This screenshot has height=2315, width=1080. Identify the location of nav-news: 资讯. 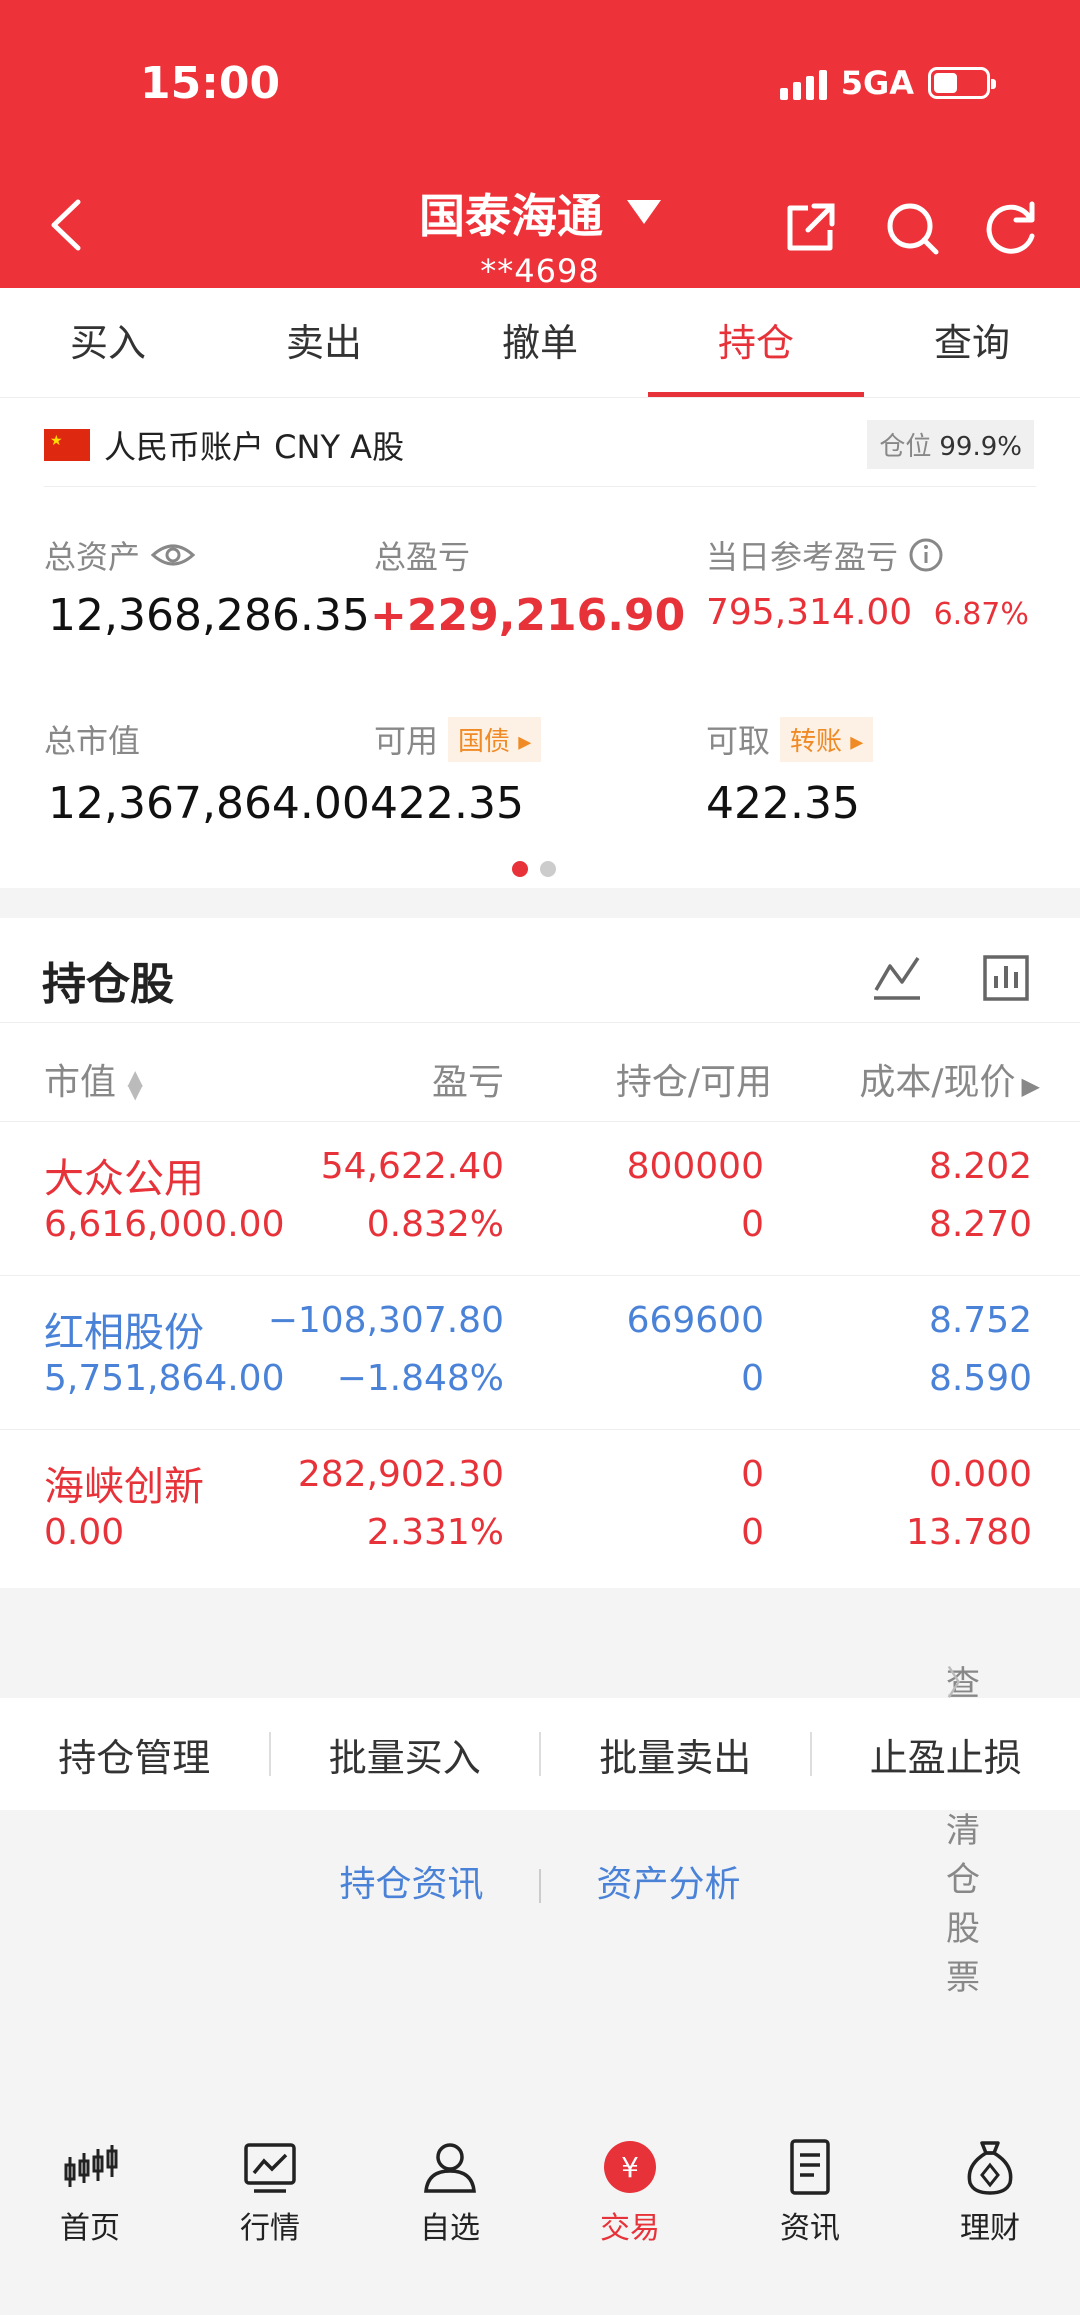
(810, 2215).